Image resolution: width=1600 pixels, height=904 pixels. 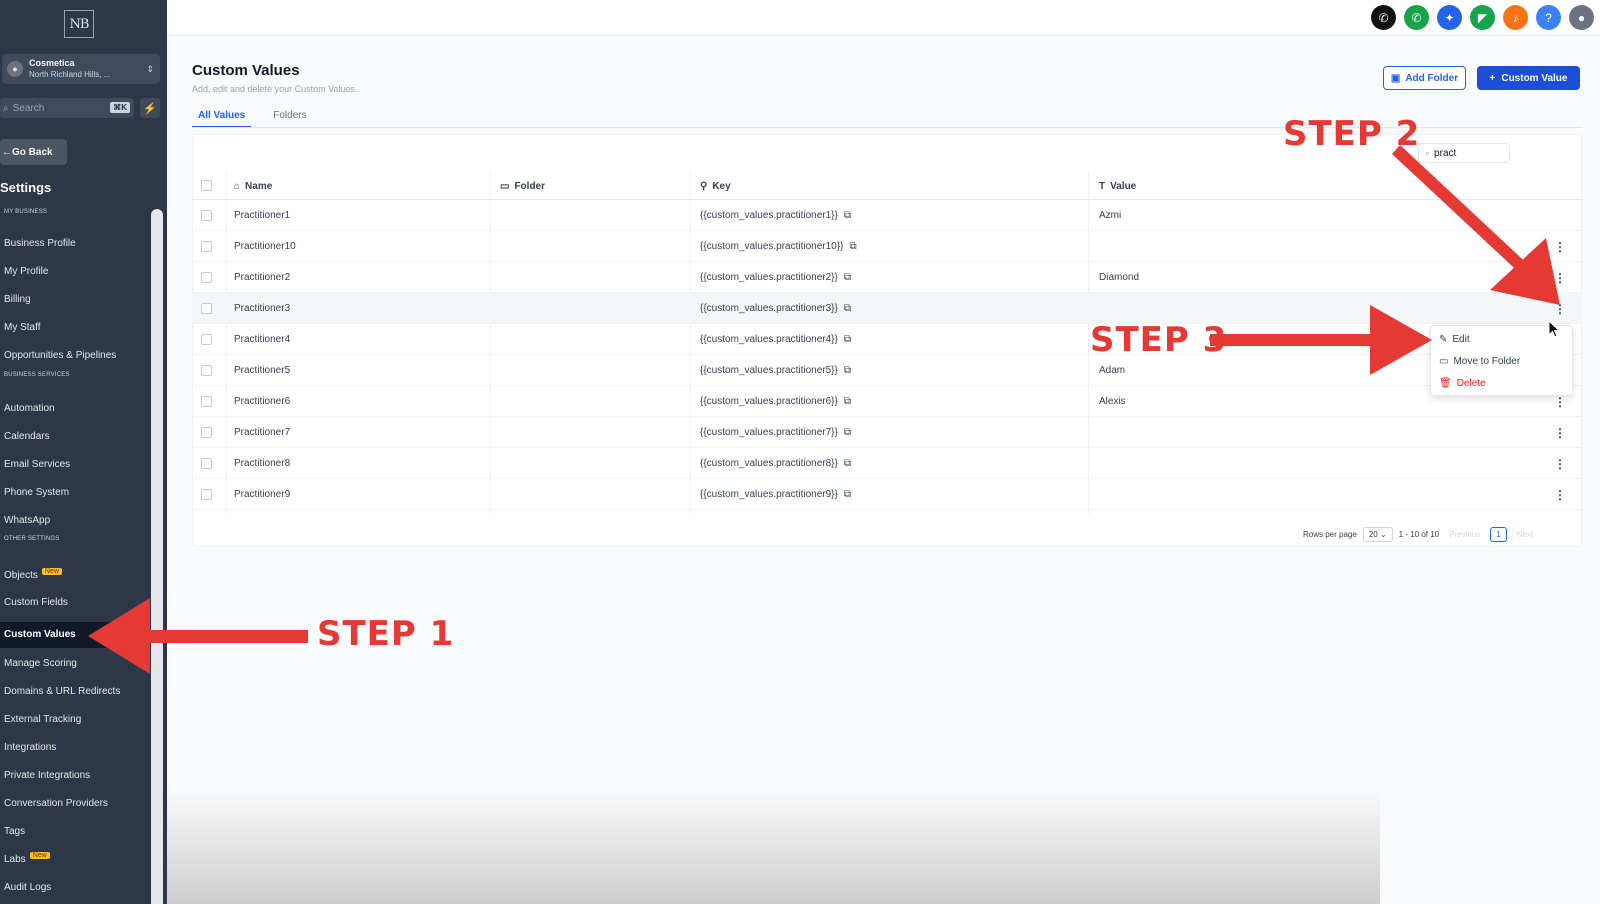 I want to click on sidebar-item-automation: Automation, so click(x=29, y=408).